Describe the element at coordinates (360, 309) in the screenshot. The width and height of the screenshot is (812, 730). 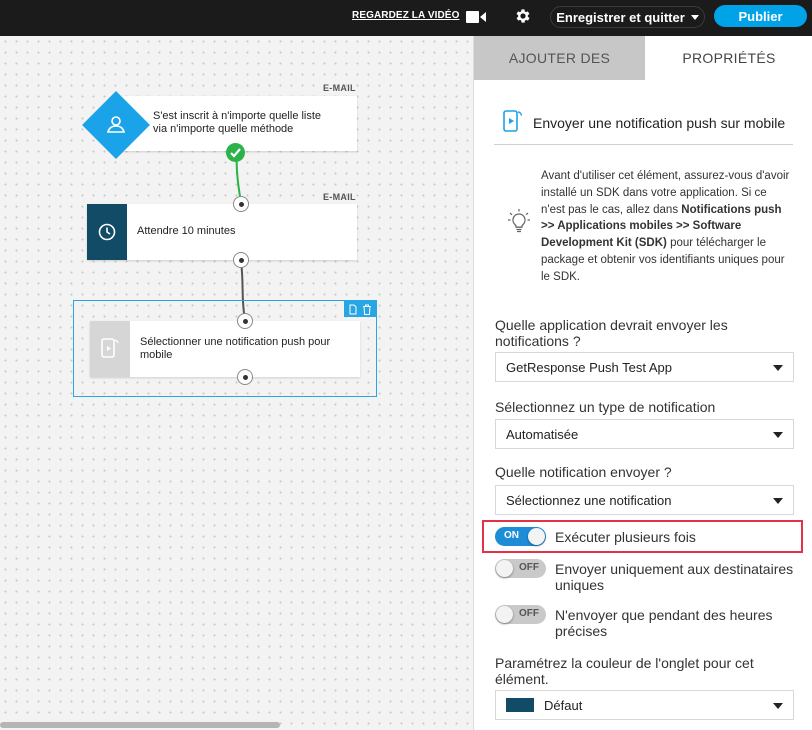
I see `node-toolbar` at that location.